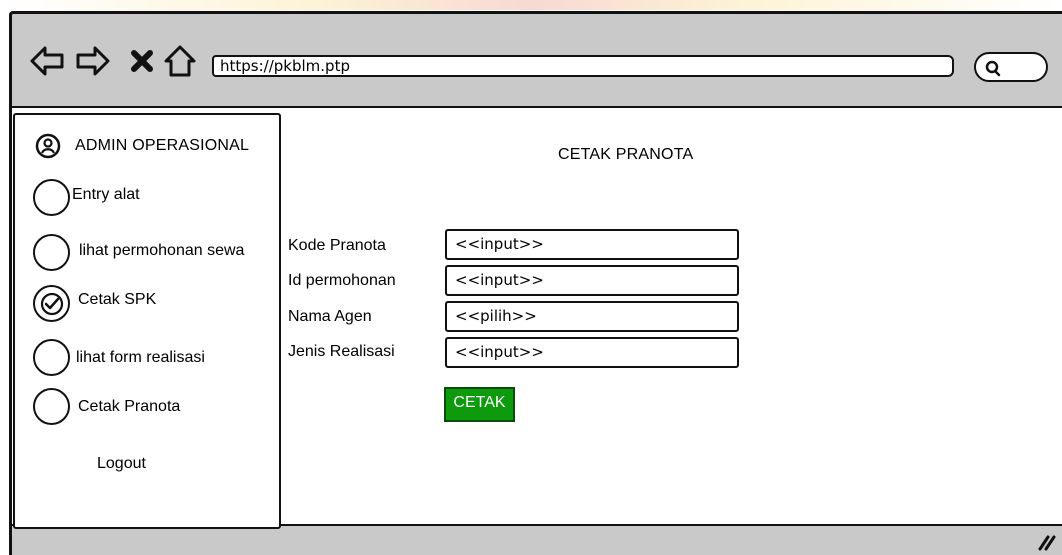 This screenshot has height=555, width=1062. What do you see at coordinates (531, 5) in the screenshot?
I see `top-decoration` at bounding box center [531, 5].